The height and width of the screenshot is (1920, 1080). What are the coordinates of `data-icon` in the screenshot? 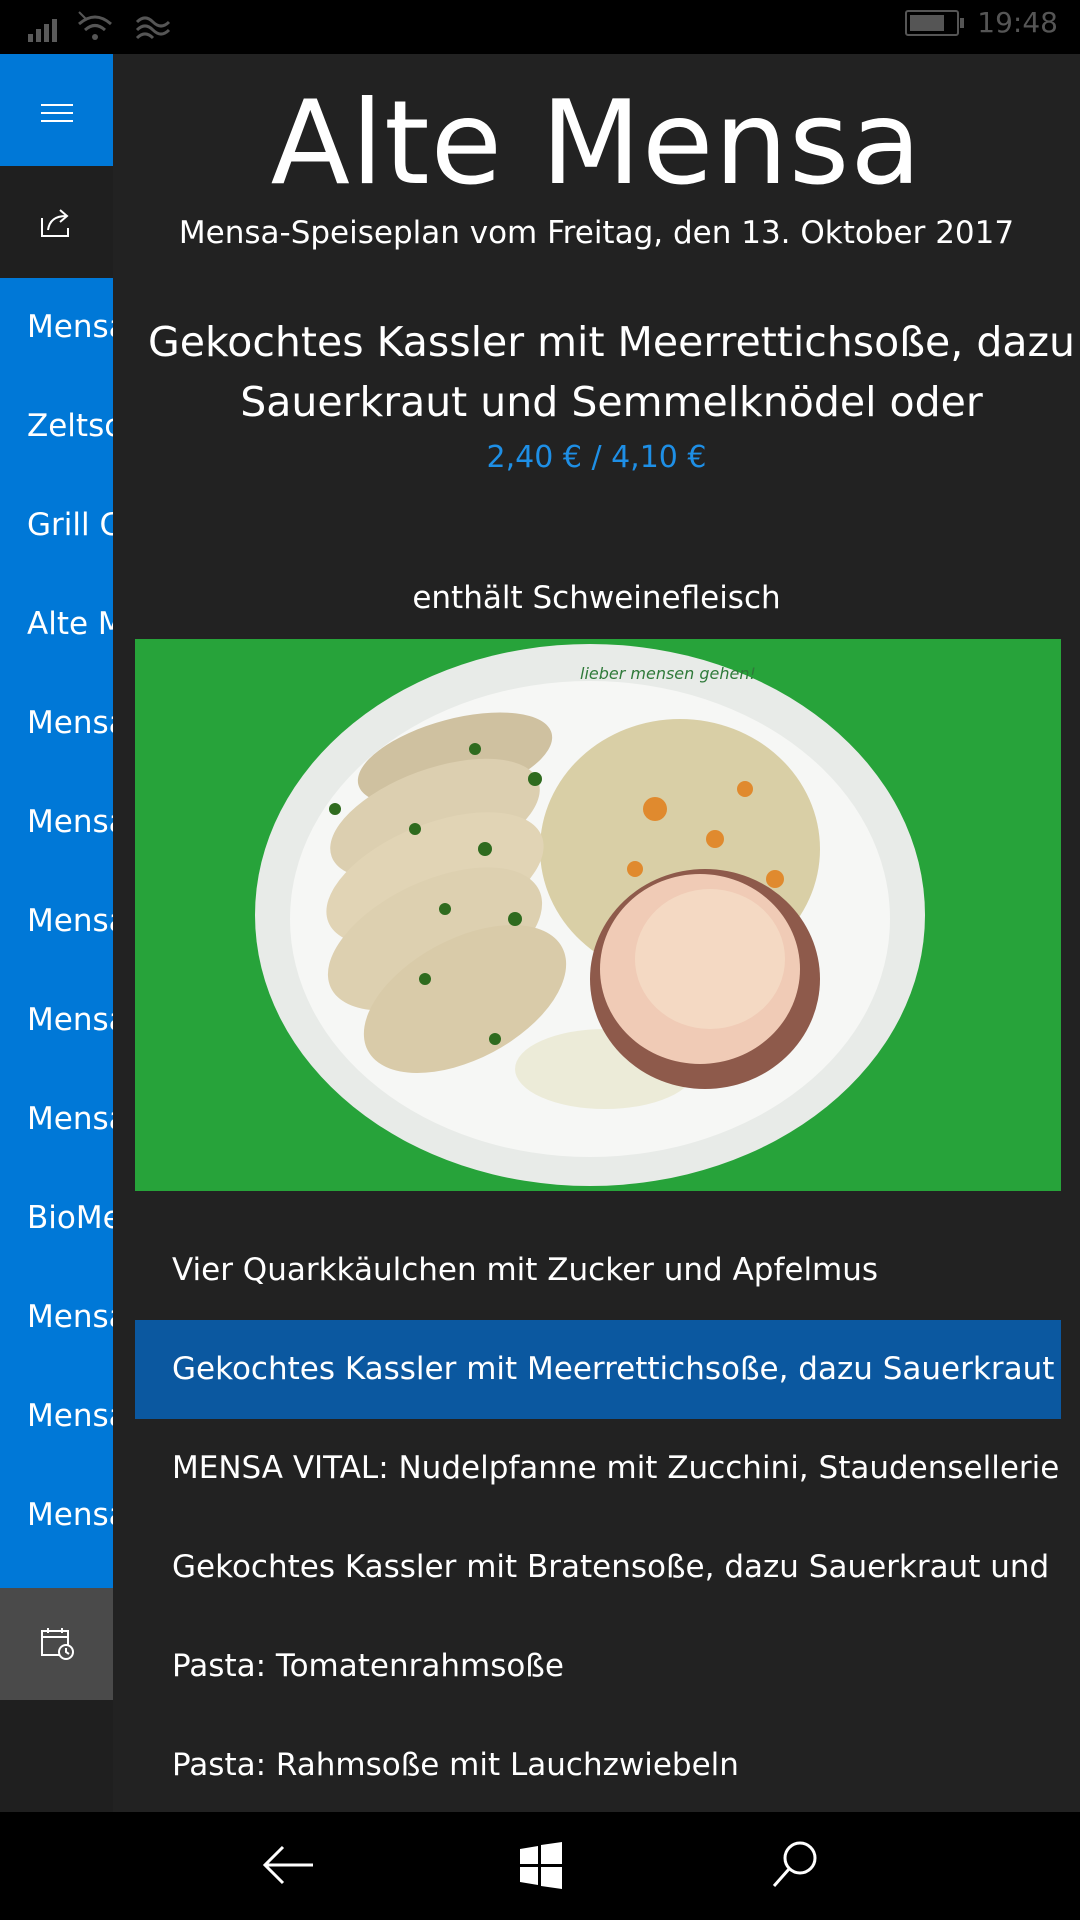 It's located at (153, 28).